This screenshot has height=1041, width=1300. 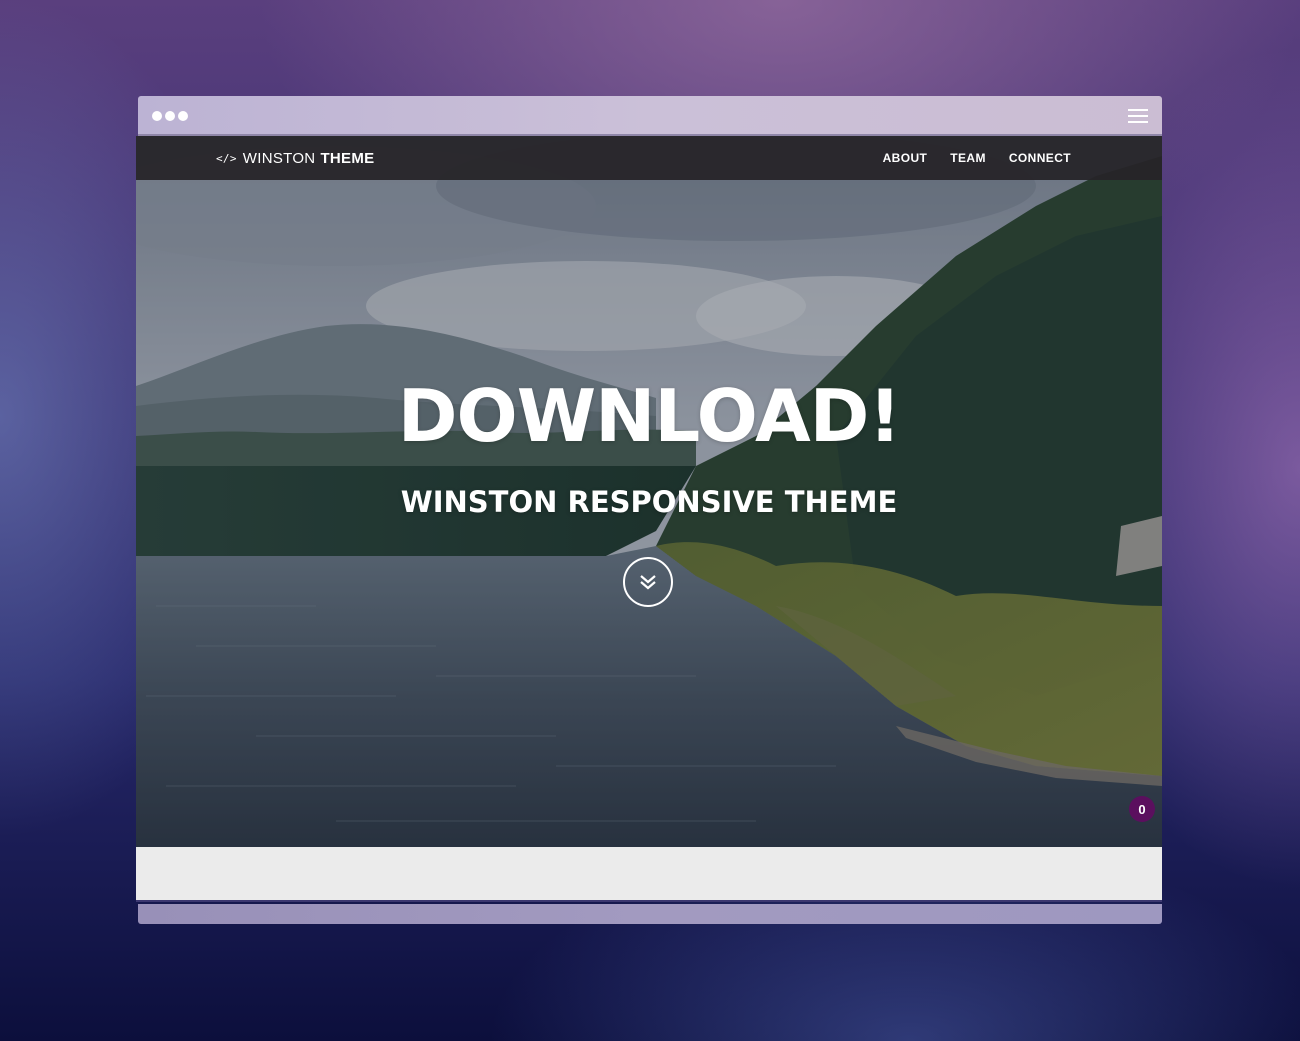 What do you see at coordinates (968, 158) in the screenshot?
I see `nav-link-team: TEAM` at bounding box center [968, 158].